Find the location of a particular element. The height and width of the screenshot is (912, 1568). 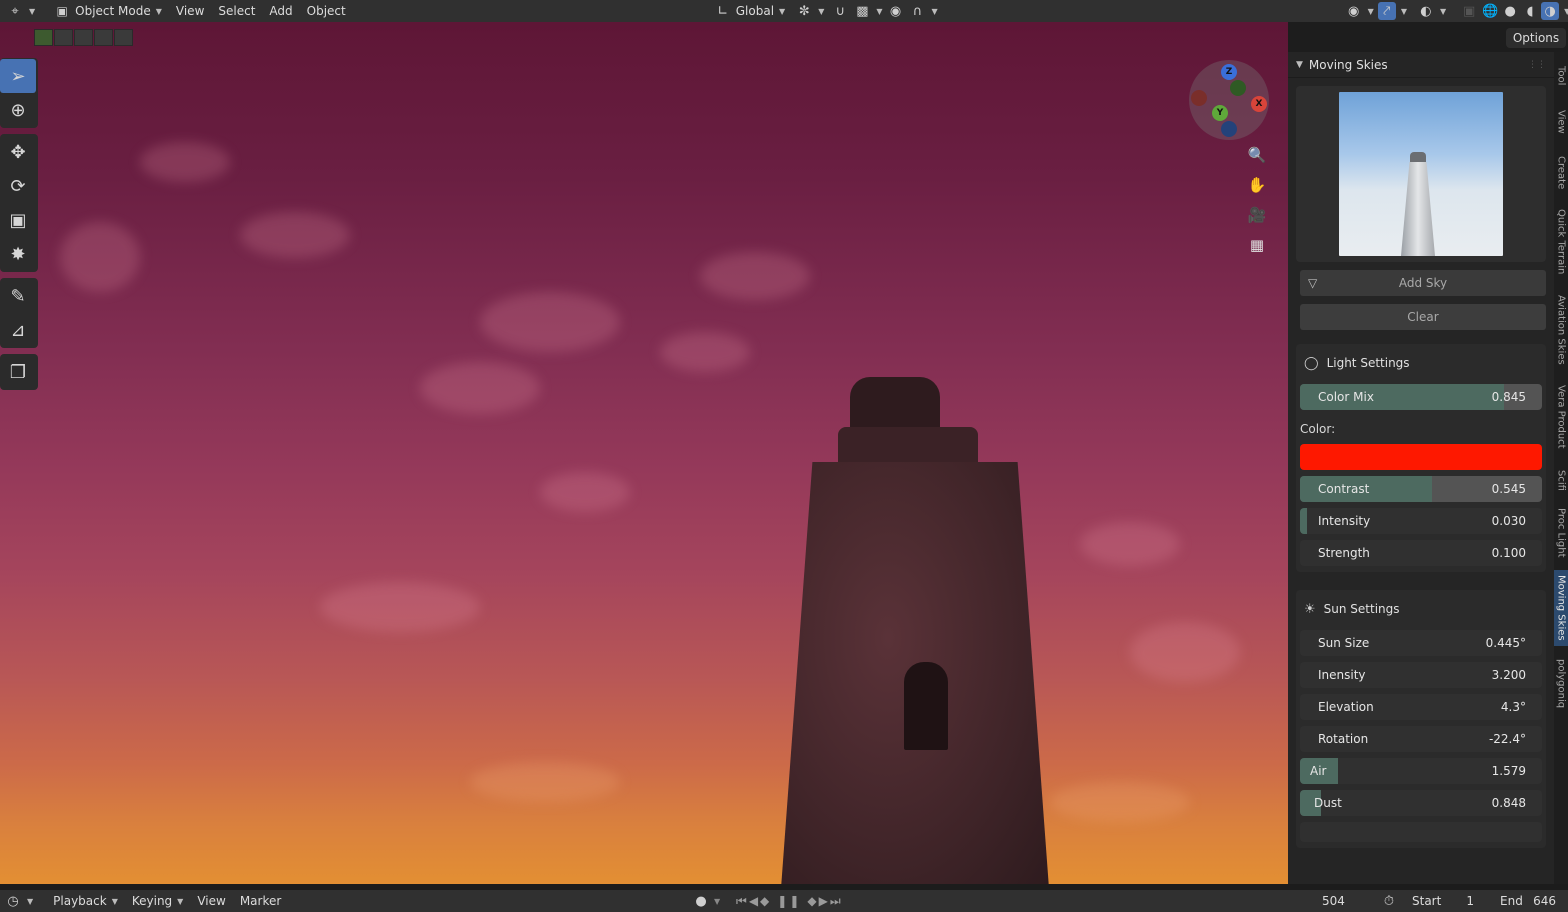

snap-toggle: ∪ is located at coordinates (840, 11).